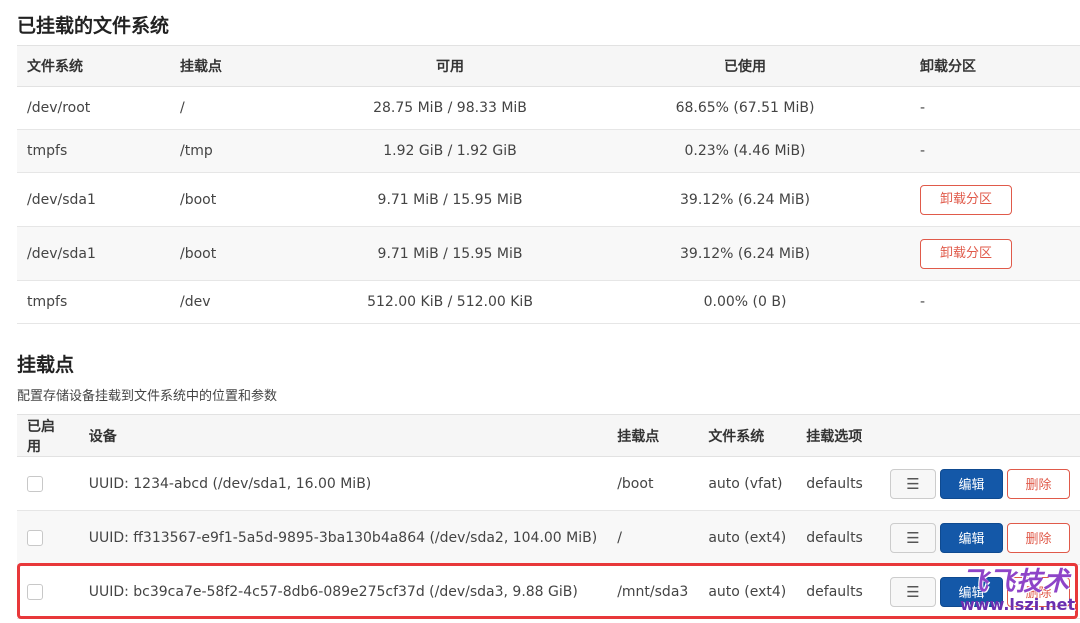 The image size is (1080, 623). I want to click on mounted-filesystems-title: 已挂载的文件系统, so click(93, 26).